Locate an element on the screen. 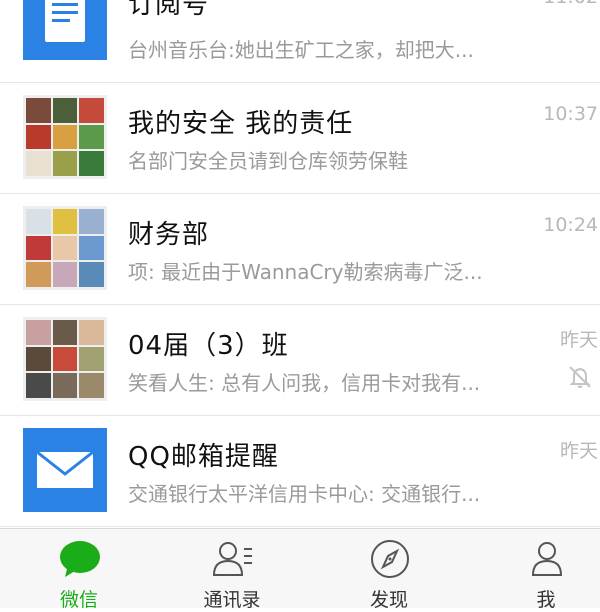  tab-discover: 发现 is located at coordinates (389, 570).